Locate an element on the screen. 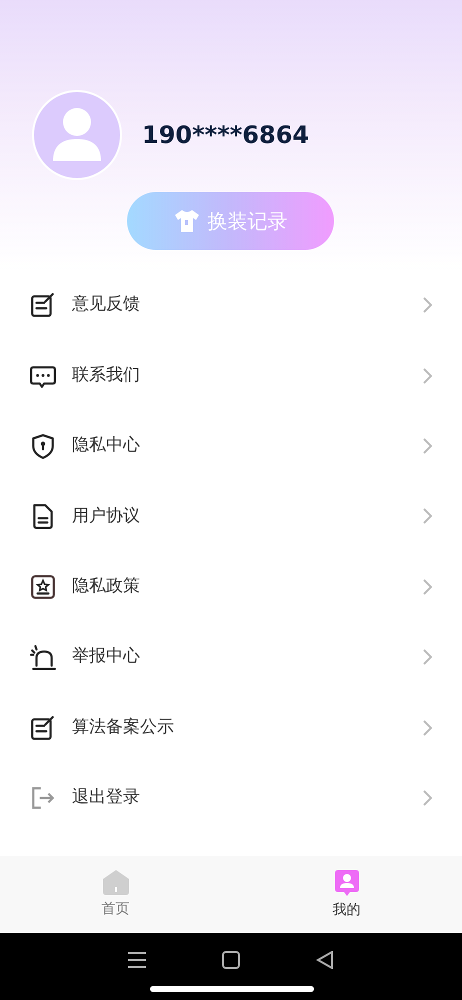  menu-item: 隐私中心 is located at coordinates (247, 446).